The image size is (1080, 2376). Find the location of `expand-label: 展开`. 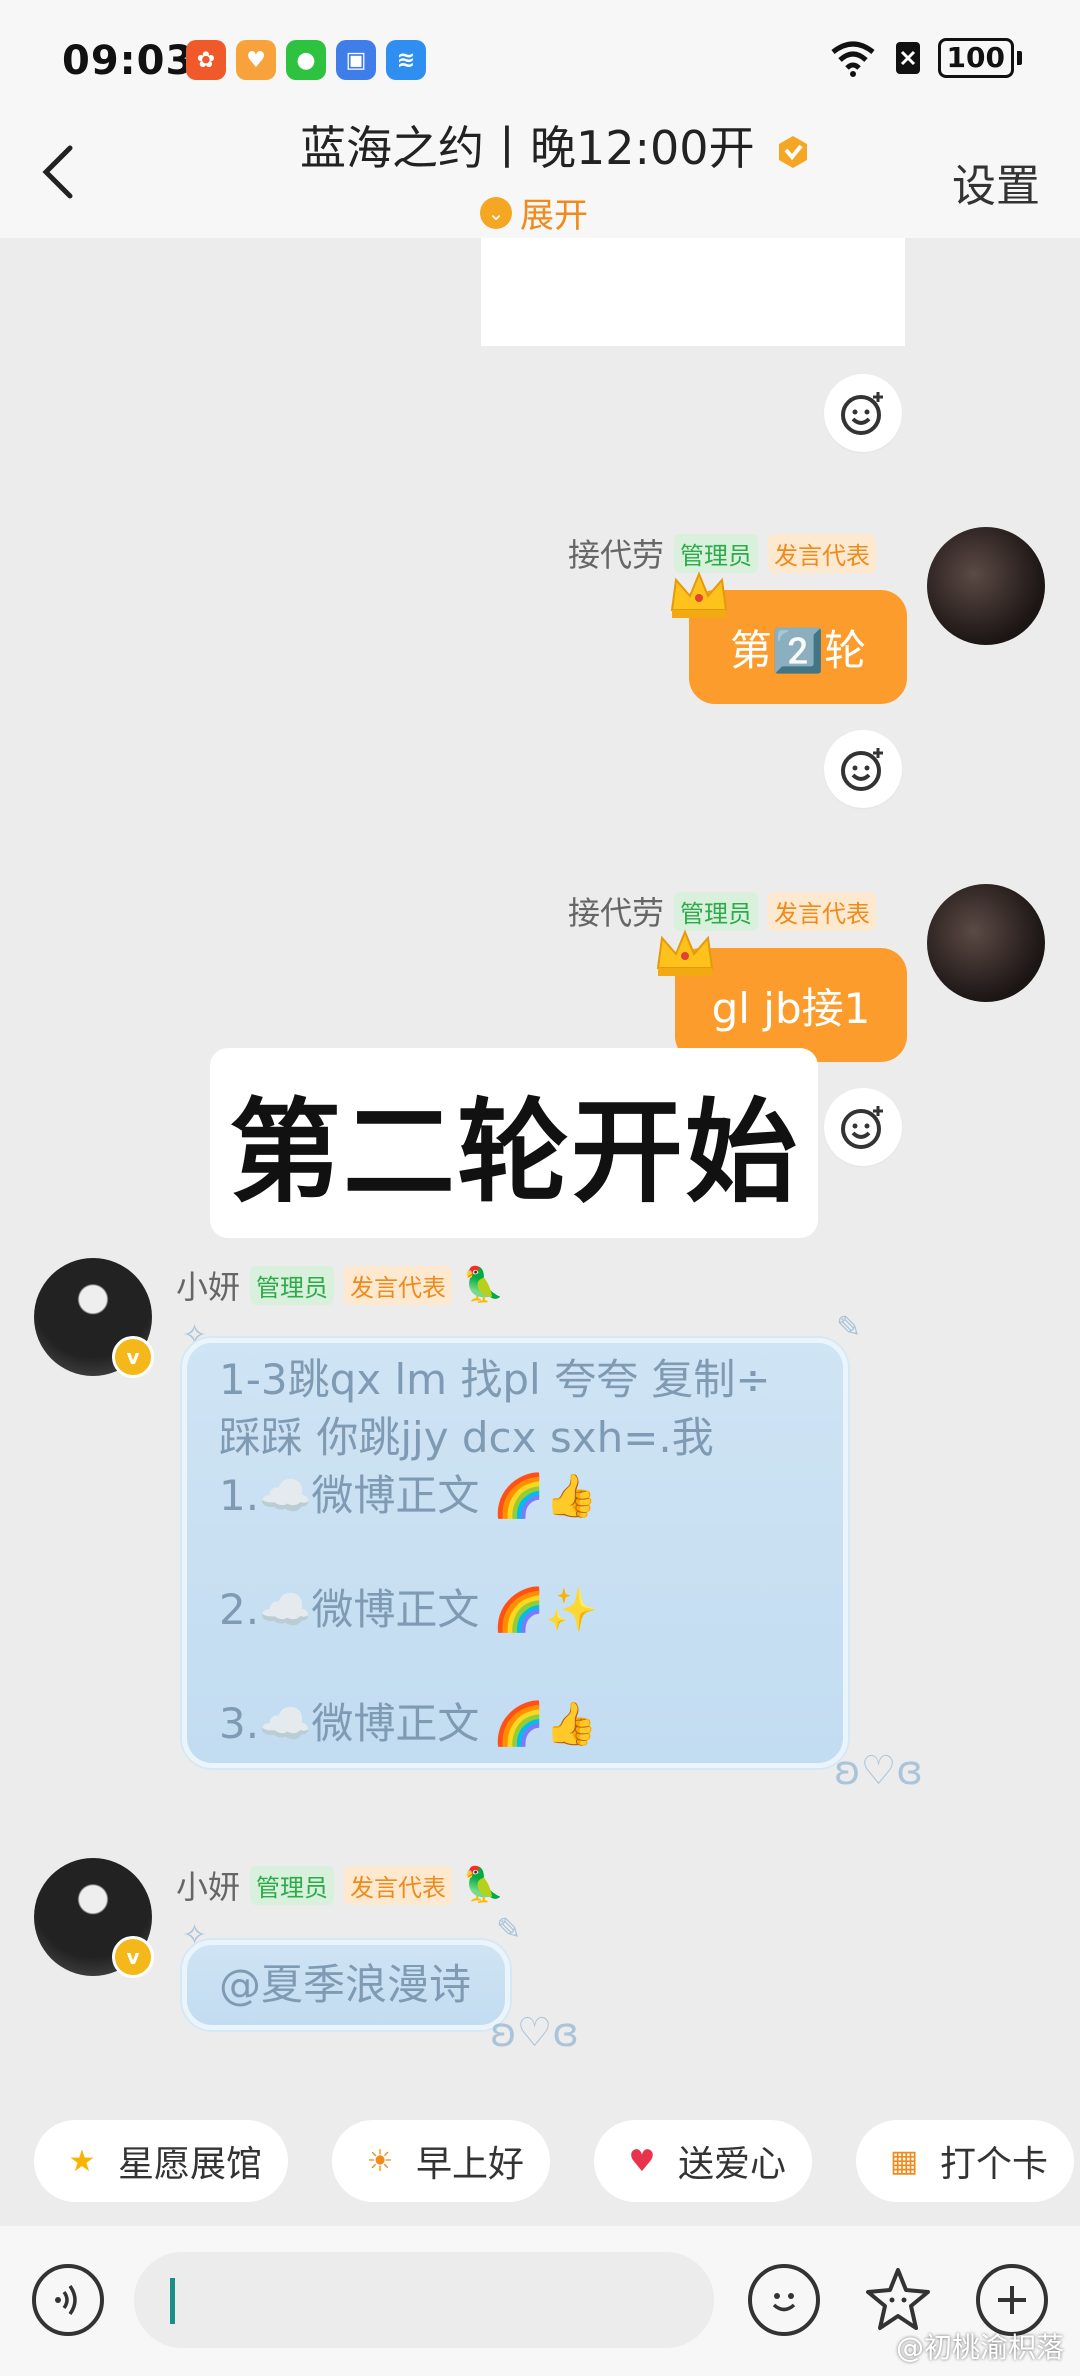

expand-label: 展开 is located at coordinates (554, 216).